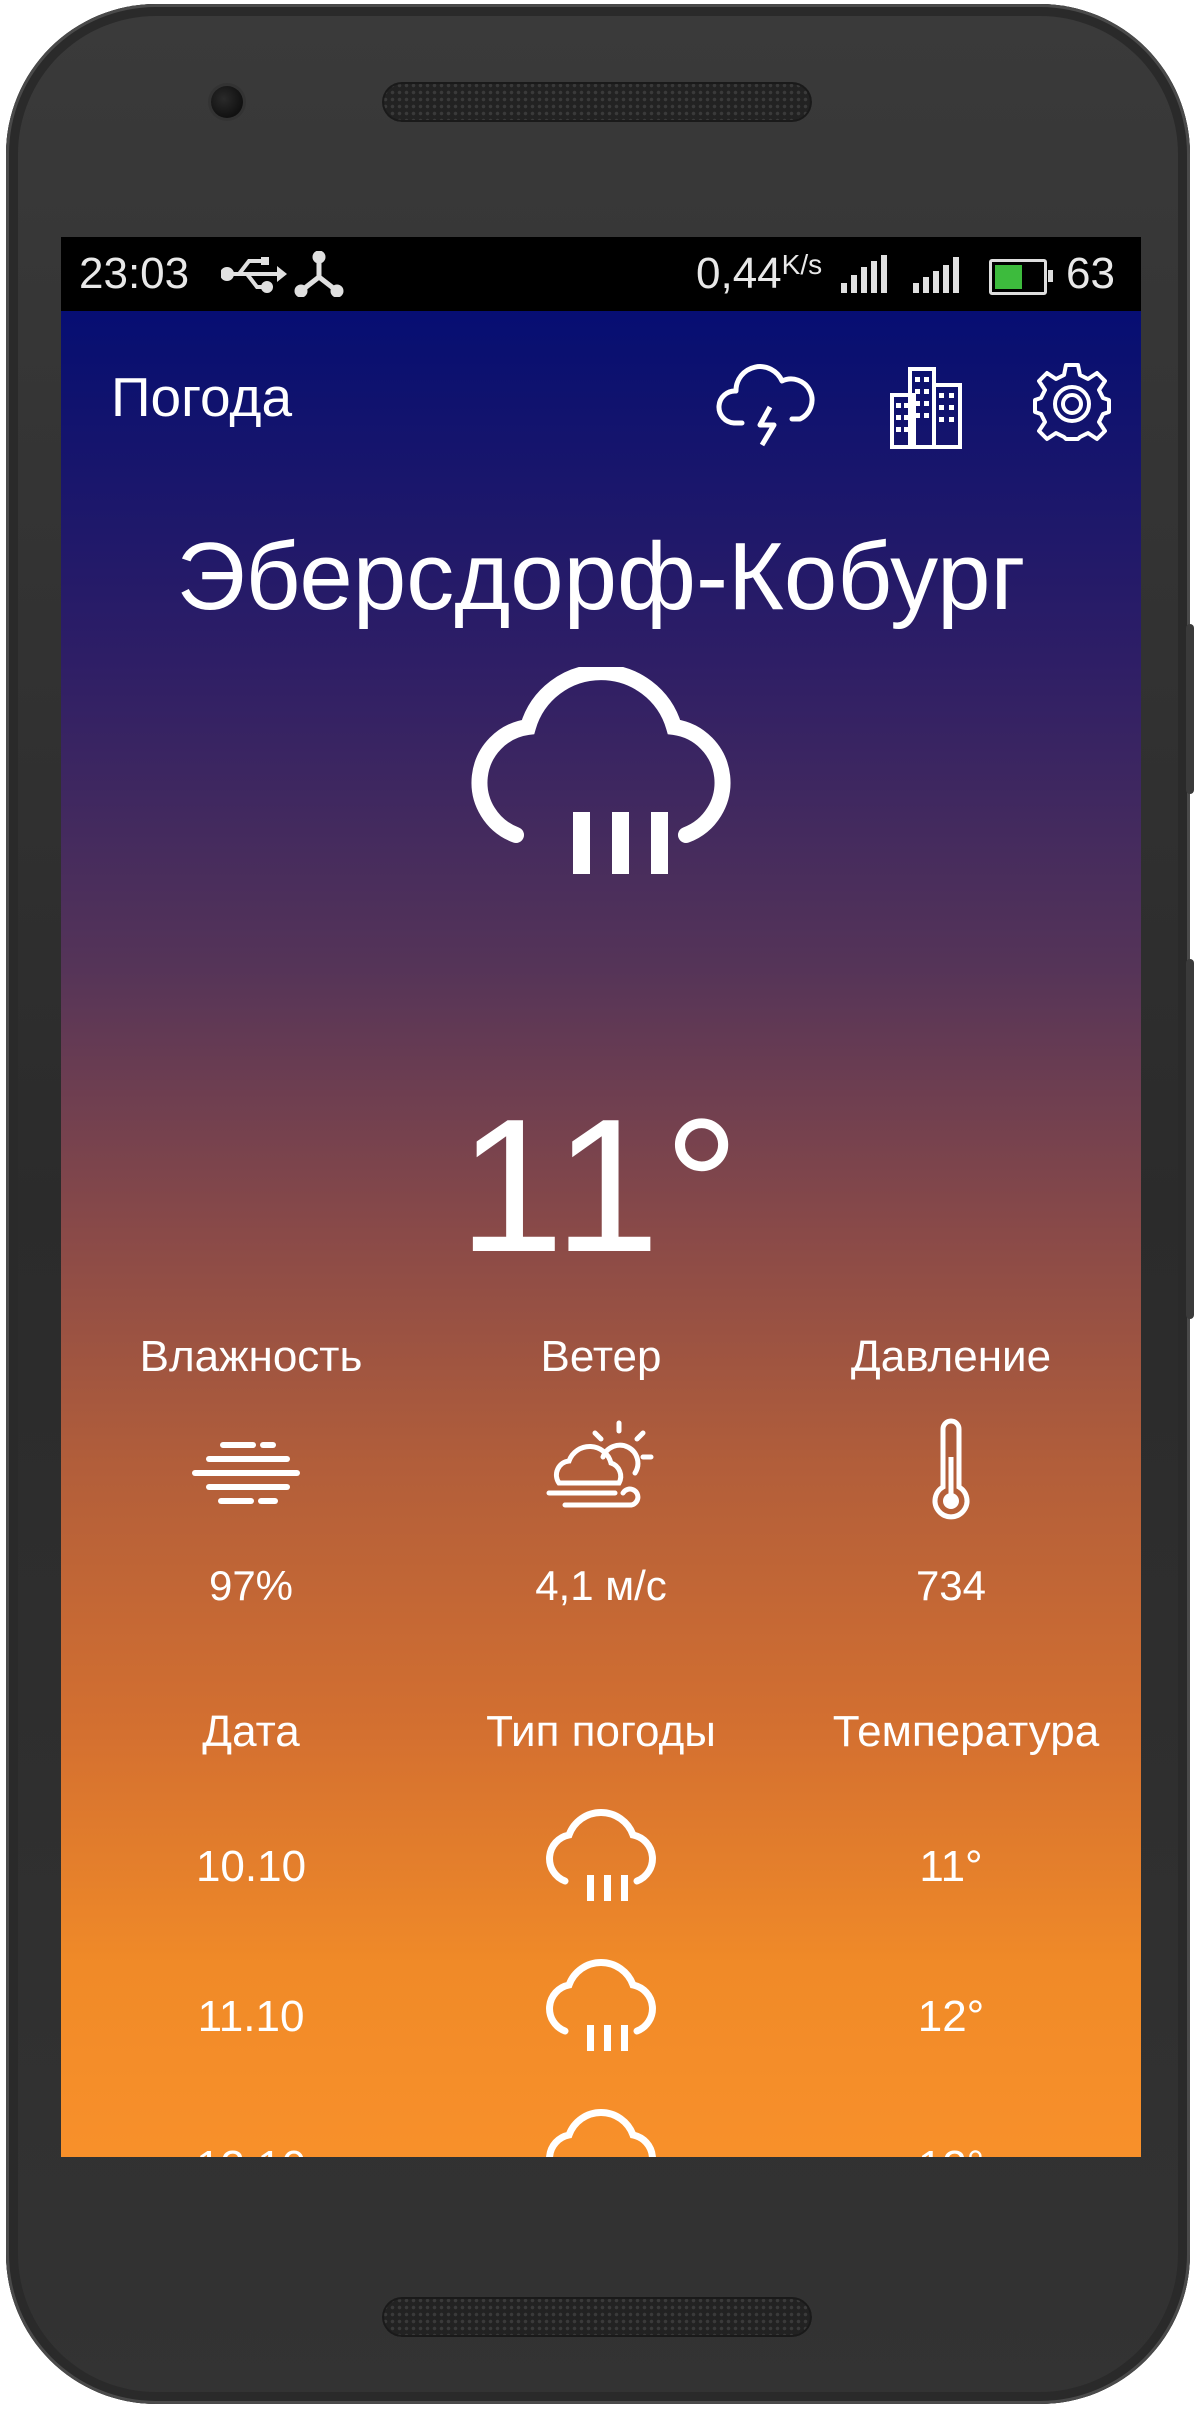 This screenshot has width=1198, height=2409. I want to click on signal-icon, so click(940, 275).